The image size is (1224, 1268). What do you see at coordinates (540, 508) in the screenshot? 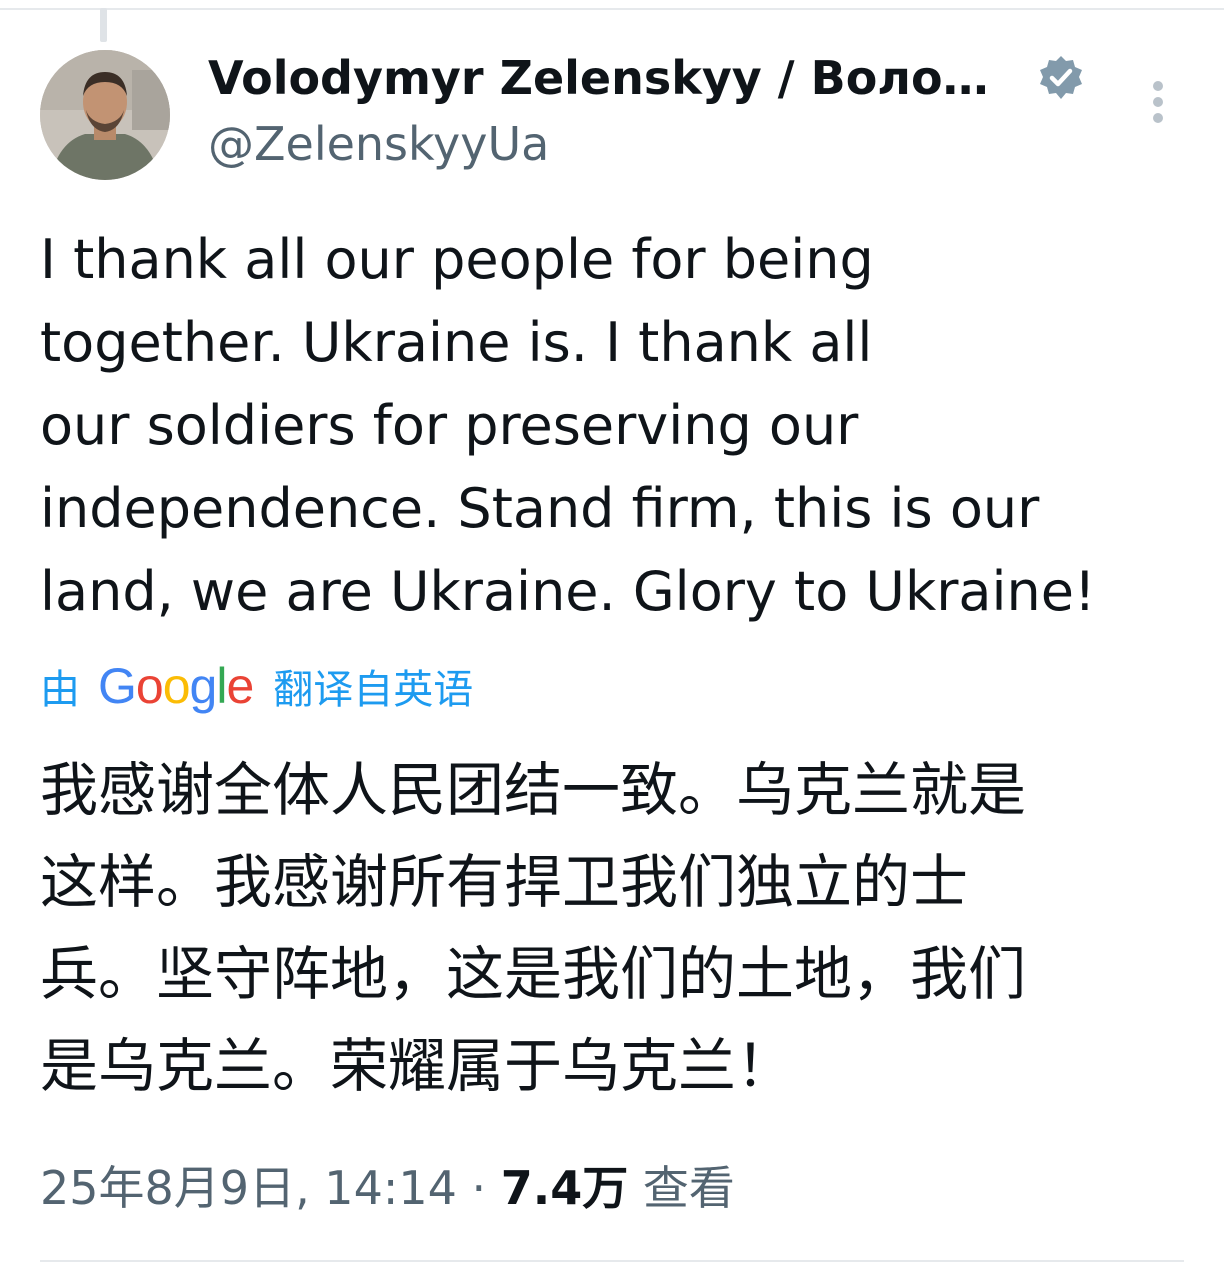
I see `tweet-text-line: independence. Stand firm, this is our` at bounding box center [540, 508].